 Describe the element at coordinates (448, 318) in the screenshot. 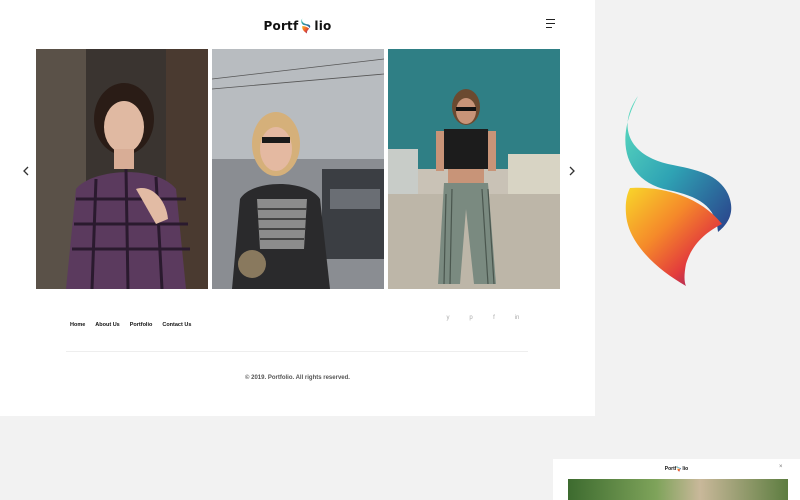

I see `twitter-icon: y` at that location.